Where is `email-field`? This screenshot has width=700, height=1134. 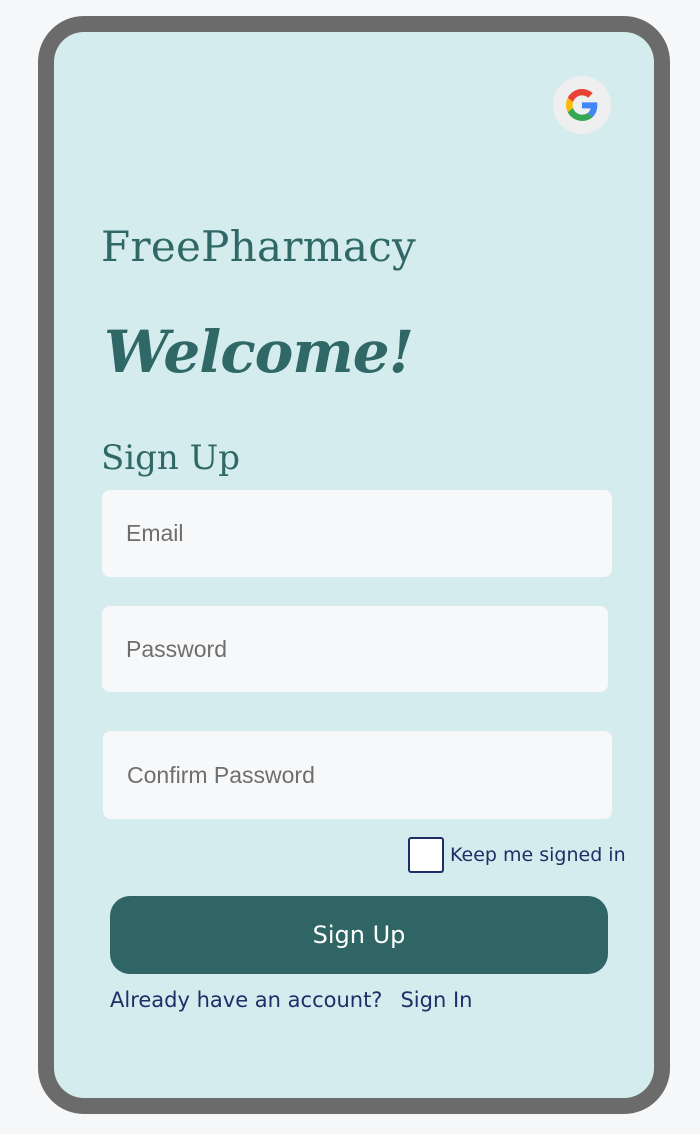
email-field is located at coordinates (357, 533).